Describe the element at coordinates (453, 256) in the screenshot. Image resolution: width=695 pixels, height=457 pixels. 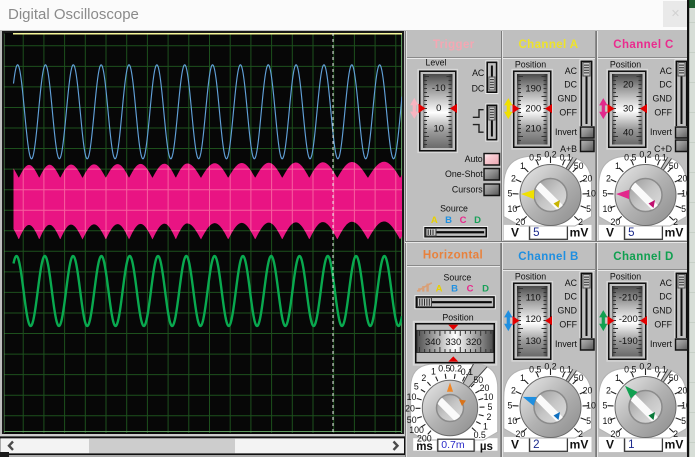
I see `svg-text: Horizontal` at that location.